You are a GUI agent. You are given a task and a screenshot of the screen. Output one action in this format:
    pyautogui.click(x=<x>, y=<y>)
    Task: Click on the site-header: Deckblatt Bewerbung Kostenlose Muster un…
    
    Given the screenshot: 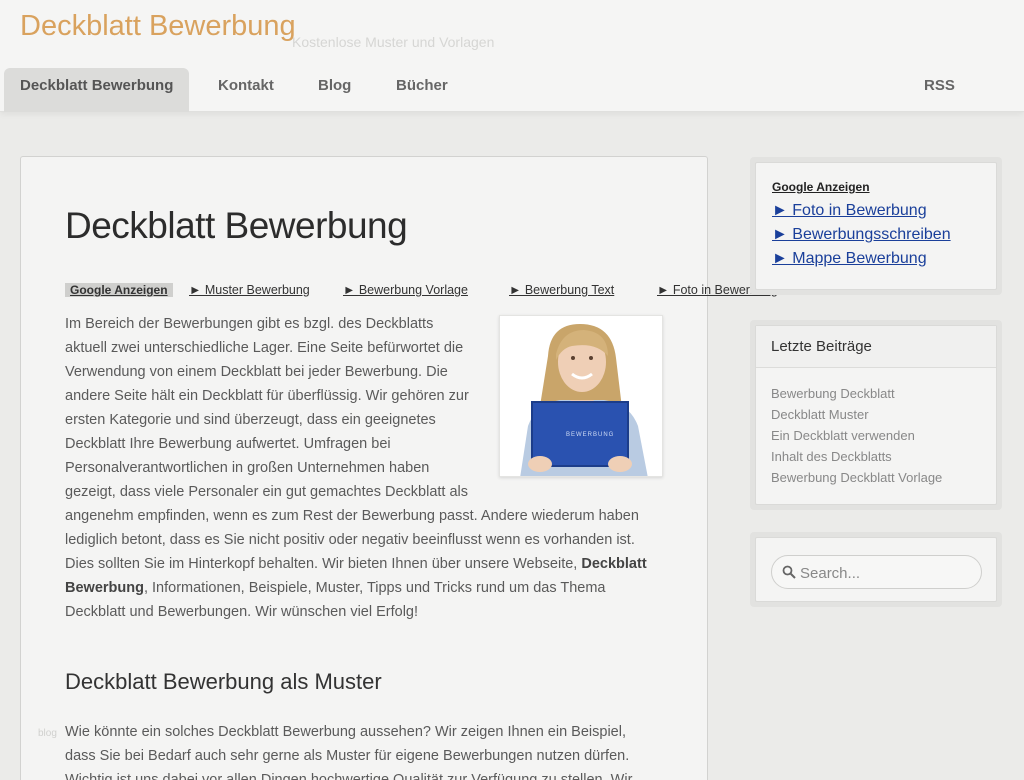 What is the action you would take?
    pyautogui.click(x=512, y=56)
    